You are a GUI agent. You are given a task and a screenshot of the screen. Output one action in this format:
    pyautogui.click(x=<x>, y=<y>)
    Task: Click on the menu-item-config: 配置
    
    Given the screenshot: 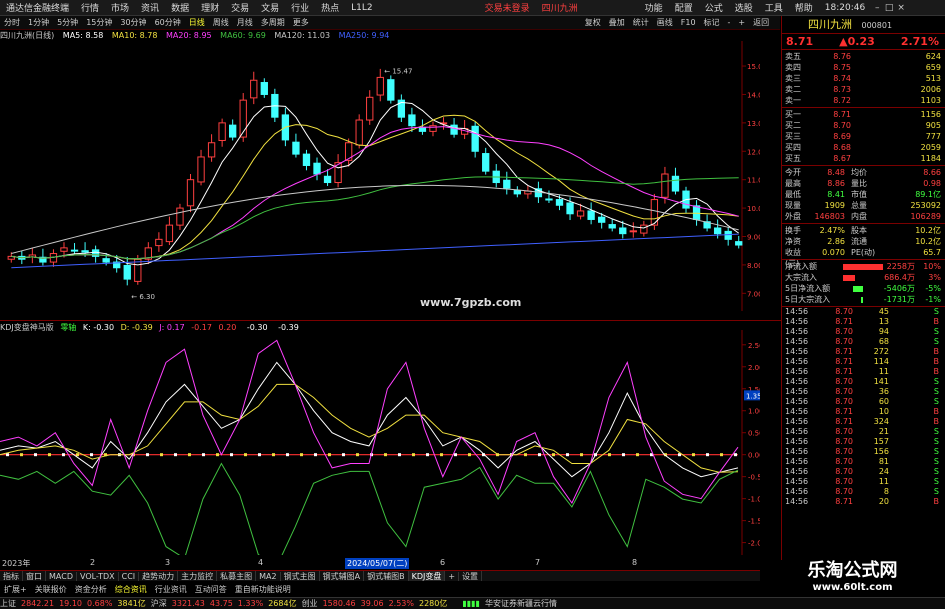 What is the action you would take?
    pyautogui.click(x=684, y=7)
    